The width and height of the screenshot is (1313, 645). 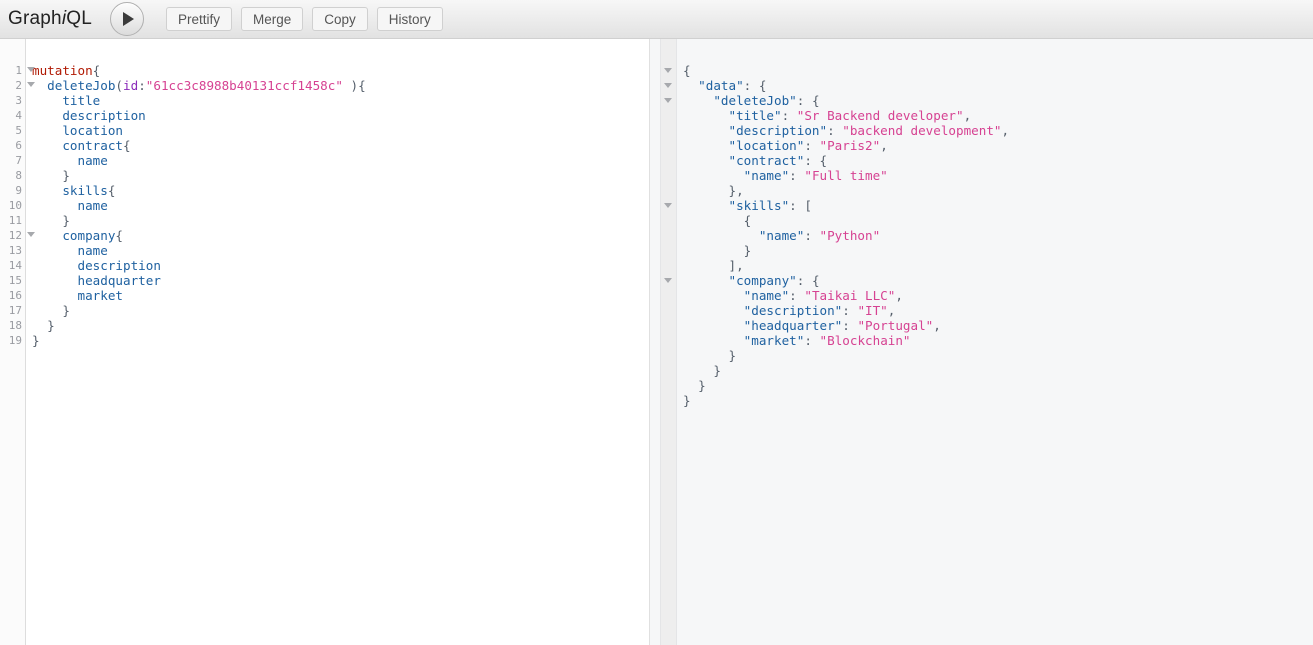 What do you see at coordinates (819, 235) in the screenshot?
I see `result-line: "name": "Python"` at bounding box center [819, 235].